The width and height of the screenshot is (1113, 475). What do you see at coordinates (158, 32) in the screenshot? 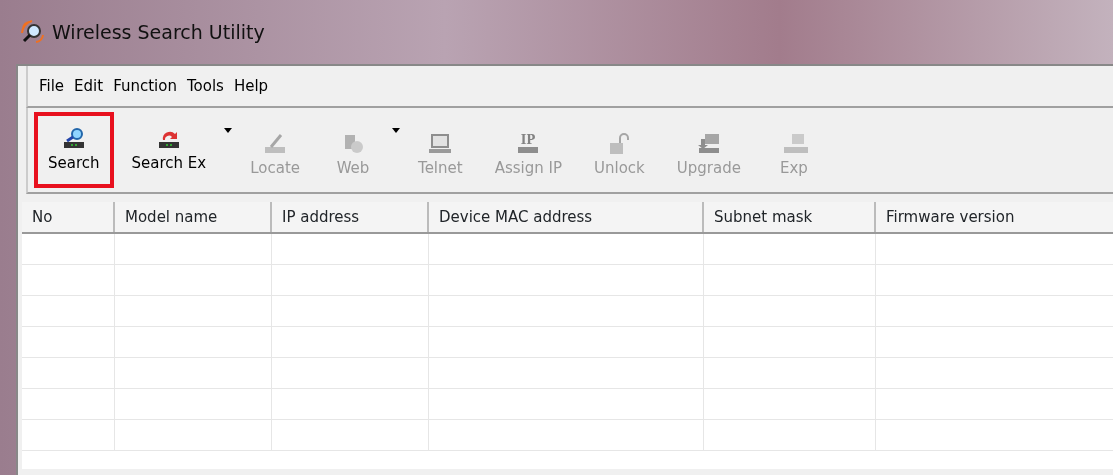
I see `window-title: Wireless Search Utility` at bounding box center [158, 32].